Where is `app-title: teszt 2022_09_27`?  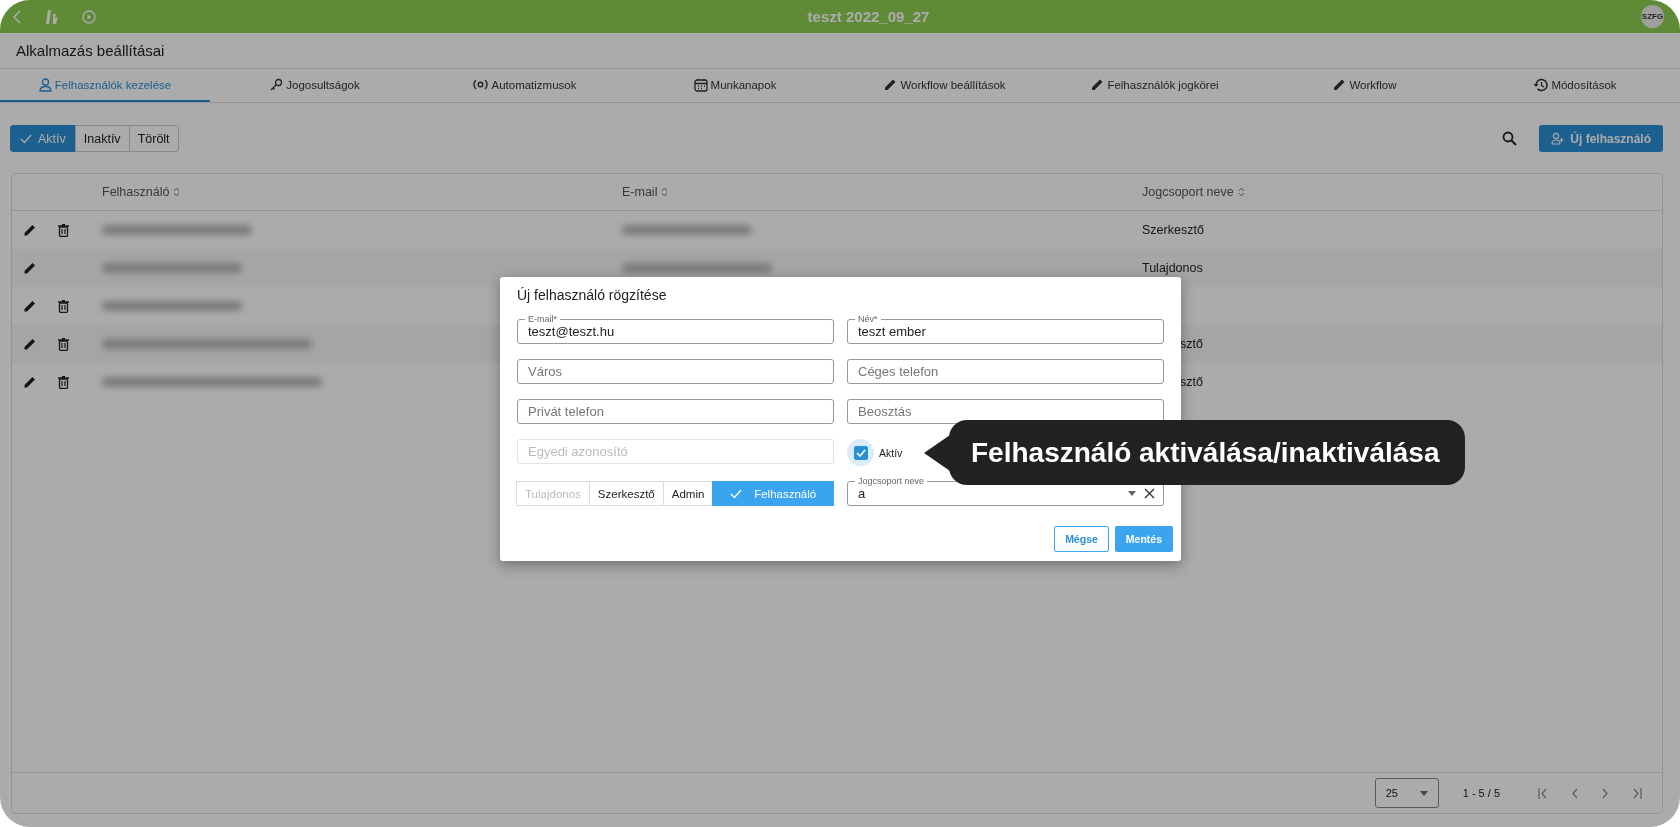 app-title: teszt 2022_09_27 is located at coordinates (868, 16).